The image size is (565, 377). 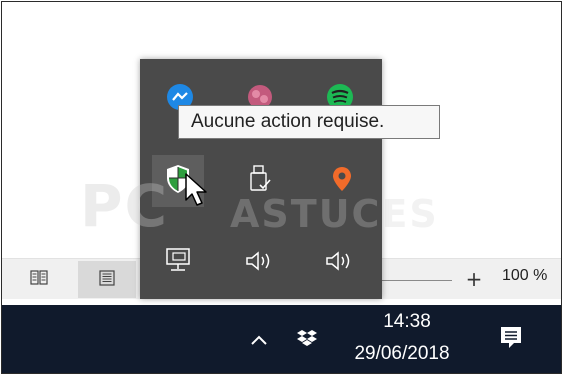 I want to click on tray-item-app-orange, so click(x=342, y=181).